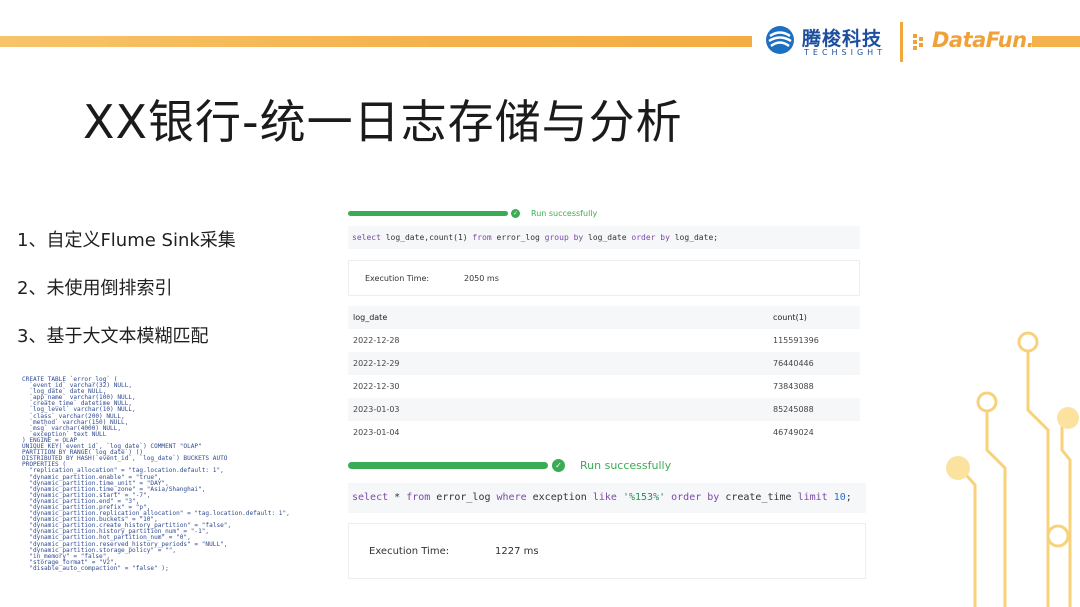 The height and width of the screenshot is (607, 1080). Describe the element at coordinates (376, 41) in the screenshot. I see `header-accent-bar` at that location.